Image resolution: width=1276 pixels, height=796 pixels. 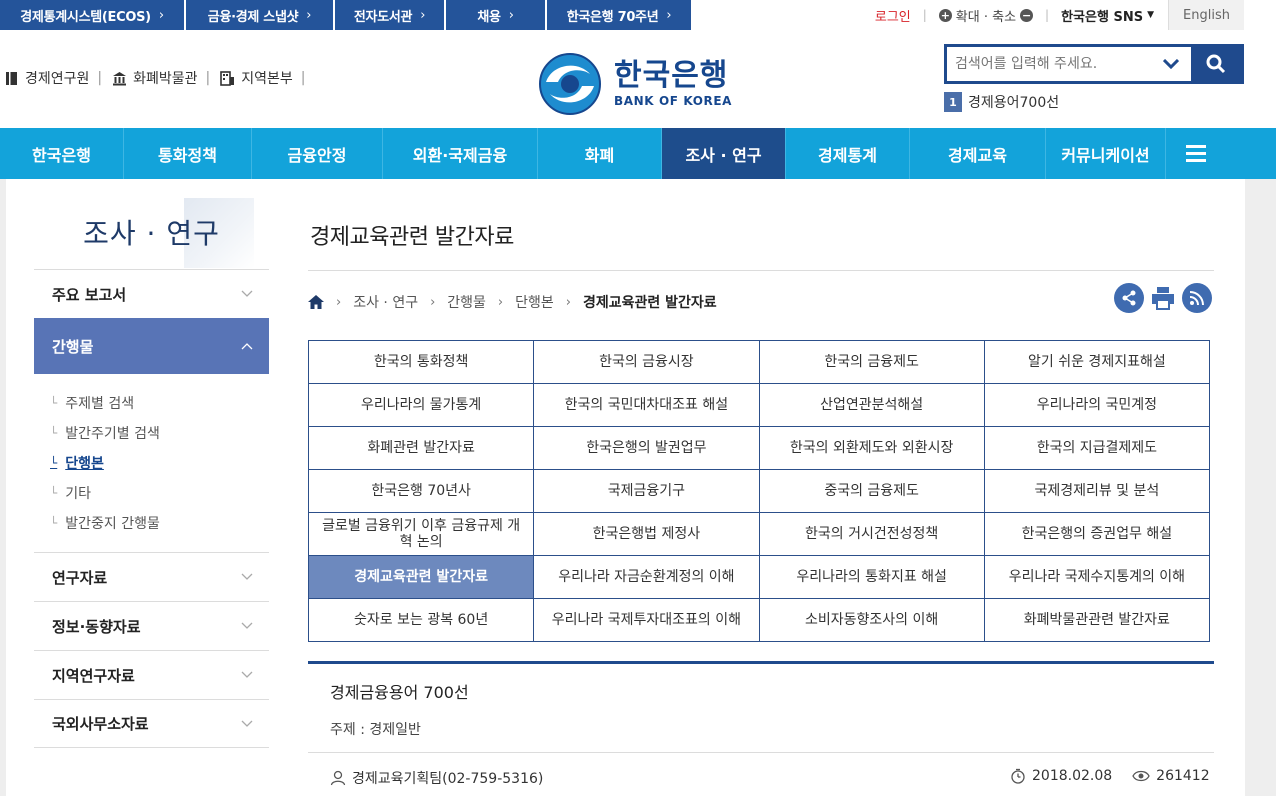 I want to click on nav-item-research: 조사 · 연구, so click(x=724, y=153).